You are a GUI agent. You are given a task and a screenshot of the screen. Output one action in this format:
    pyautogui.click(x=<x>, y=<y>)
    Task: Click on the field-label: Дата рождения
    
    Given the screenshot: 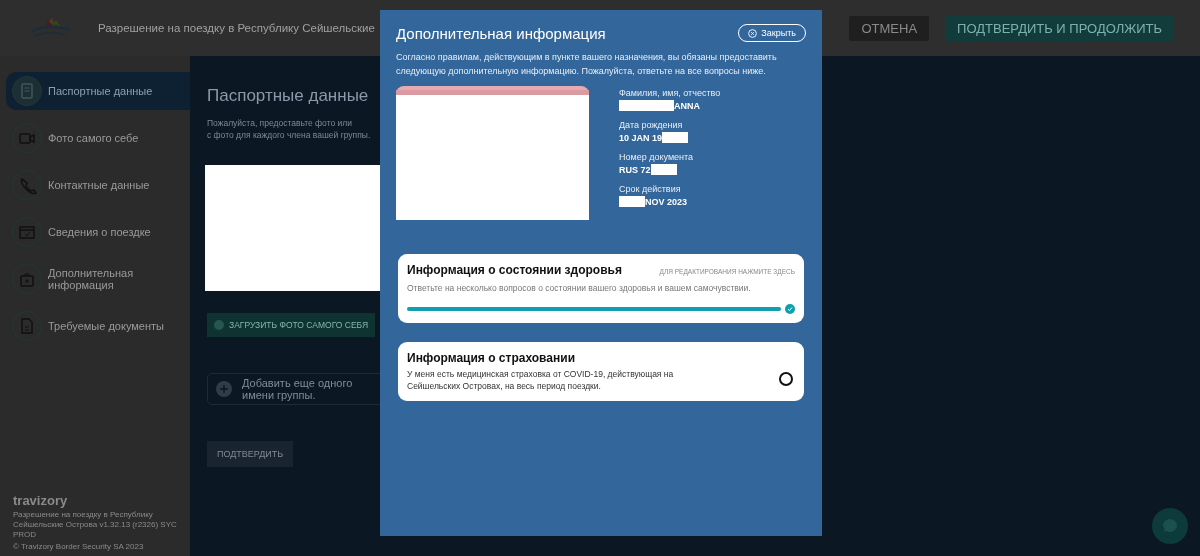 What is the action you would take?
    pyautogui.click(x=651, y=125)
    